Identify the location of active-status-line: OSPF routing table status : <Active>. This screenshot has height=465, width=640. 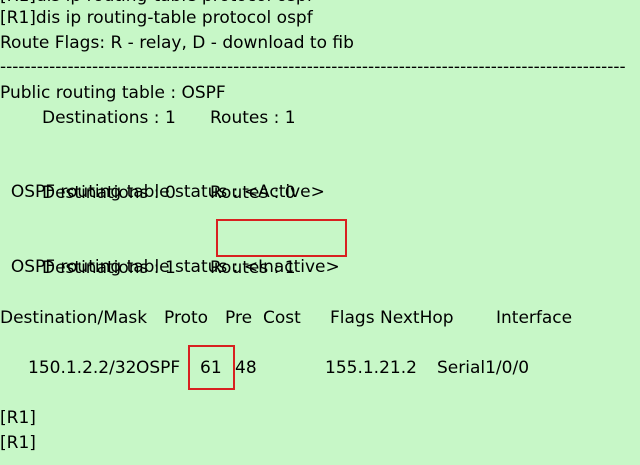
(162, 179).